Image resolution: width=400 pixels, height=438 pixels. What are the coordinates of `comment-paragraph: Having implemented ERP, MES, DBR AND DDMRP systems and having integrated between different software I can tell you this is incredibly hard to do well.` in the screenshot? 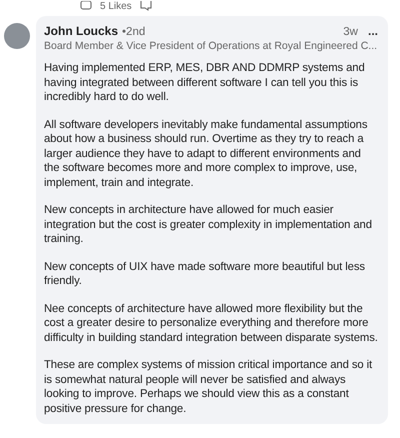 It's located at (205, 82).